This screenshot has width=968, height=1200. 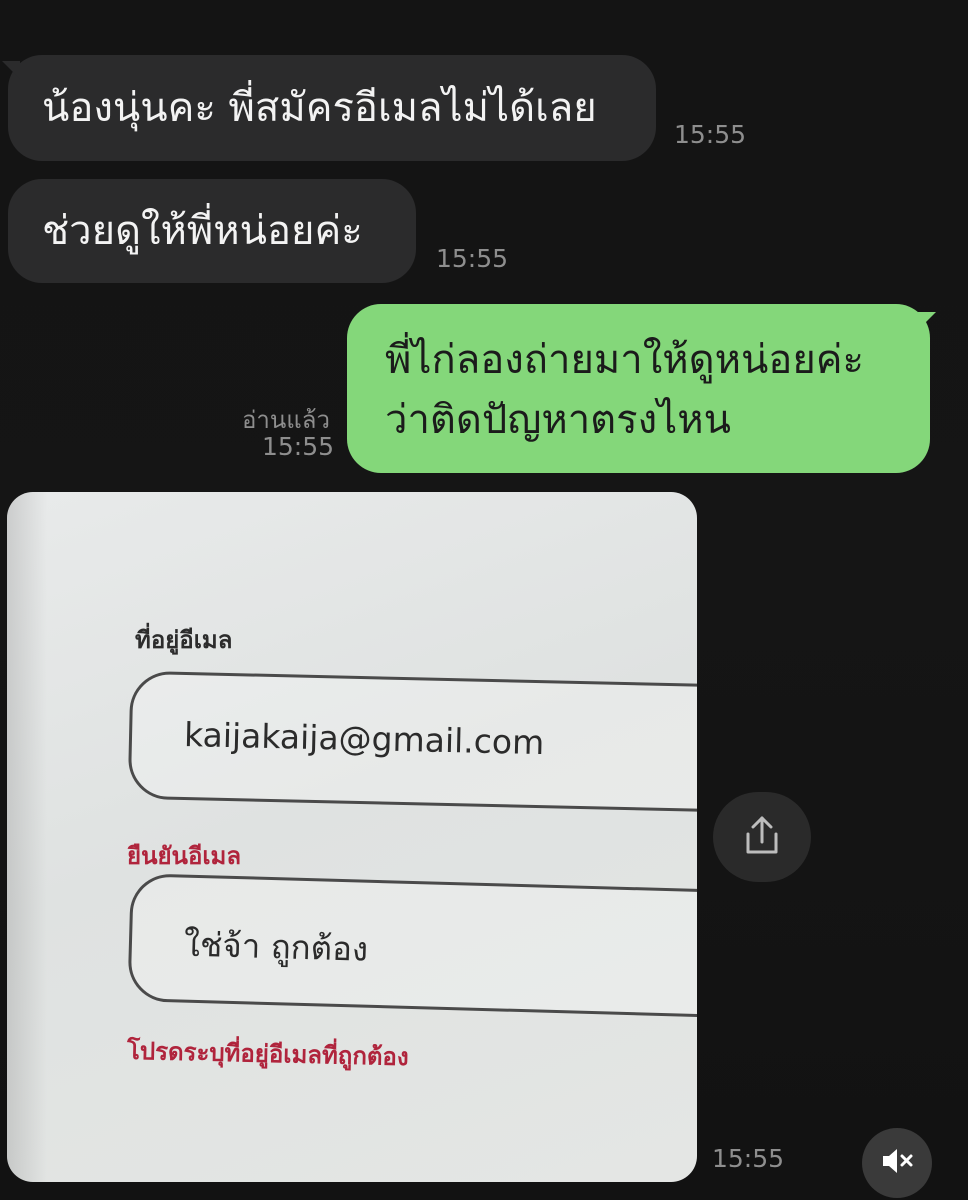 I want to click on share-icon, so click(x=762, y=837).